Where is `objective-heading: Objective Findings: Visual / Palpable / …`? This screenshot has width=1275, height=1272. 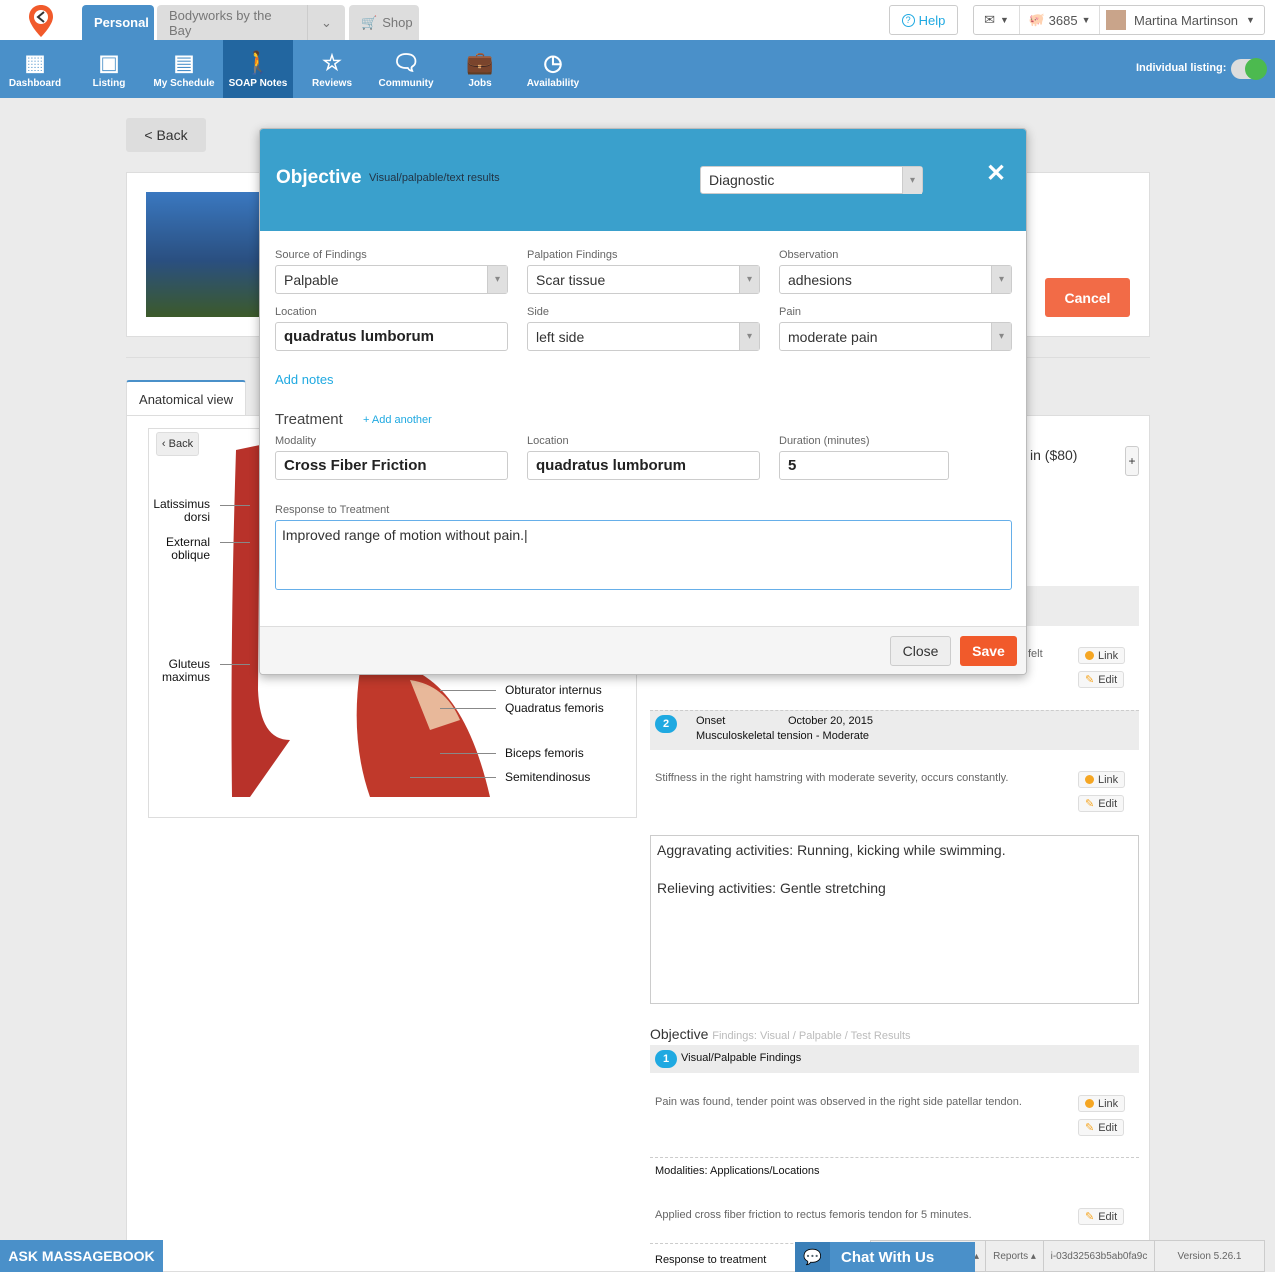
objective-heading: Objective Findings: Visual / Palpable / … is located at coordinates (780, 1034).